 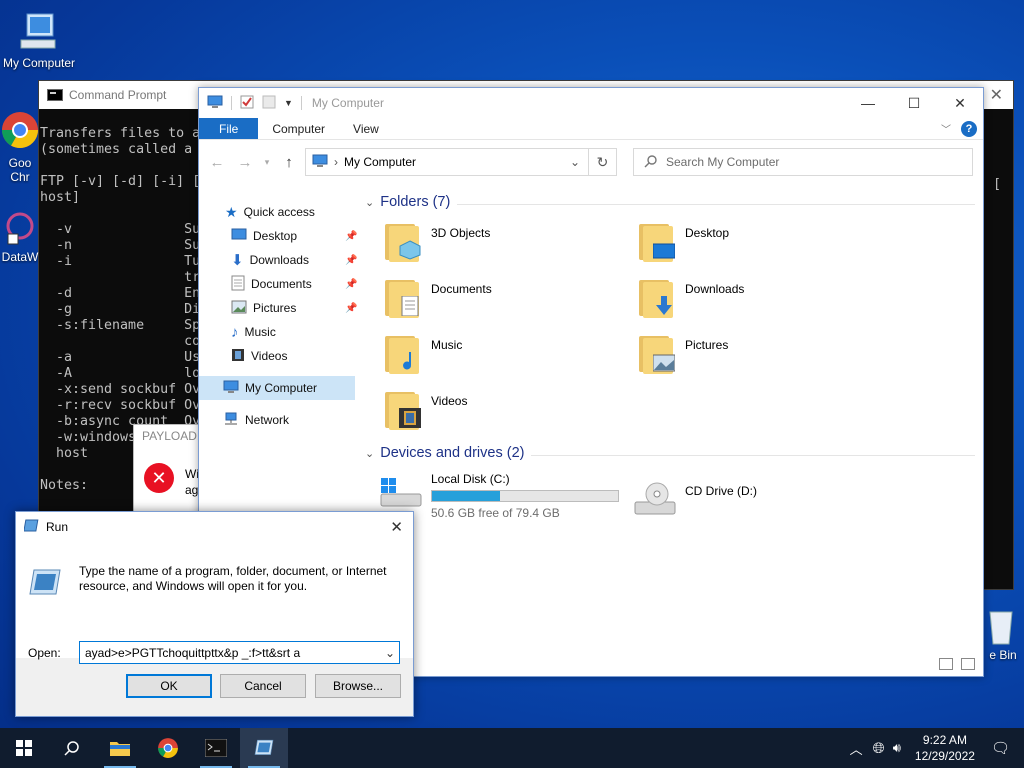 What do you see at coordinates (575, 162) in the screenshot?
I see `address-dropdown-icon: ⌄` at bounding box center [575, 162].